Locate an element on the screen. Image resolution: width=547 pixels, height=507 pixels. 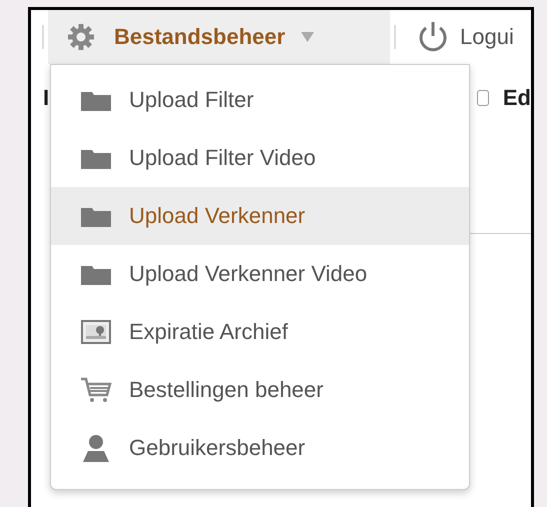
menu-item: Upload Filter Video is located at coordinates (260, 158).